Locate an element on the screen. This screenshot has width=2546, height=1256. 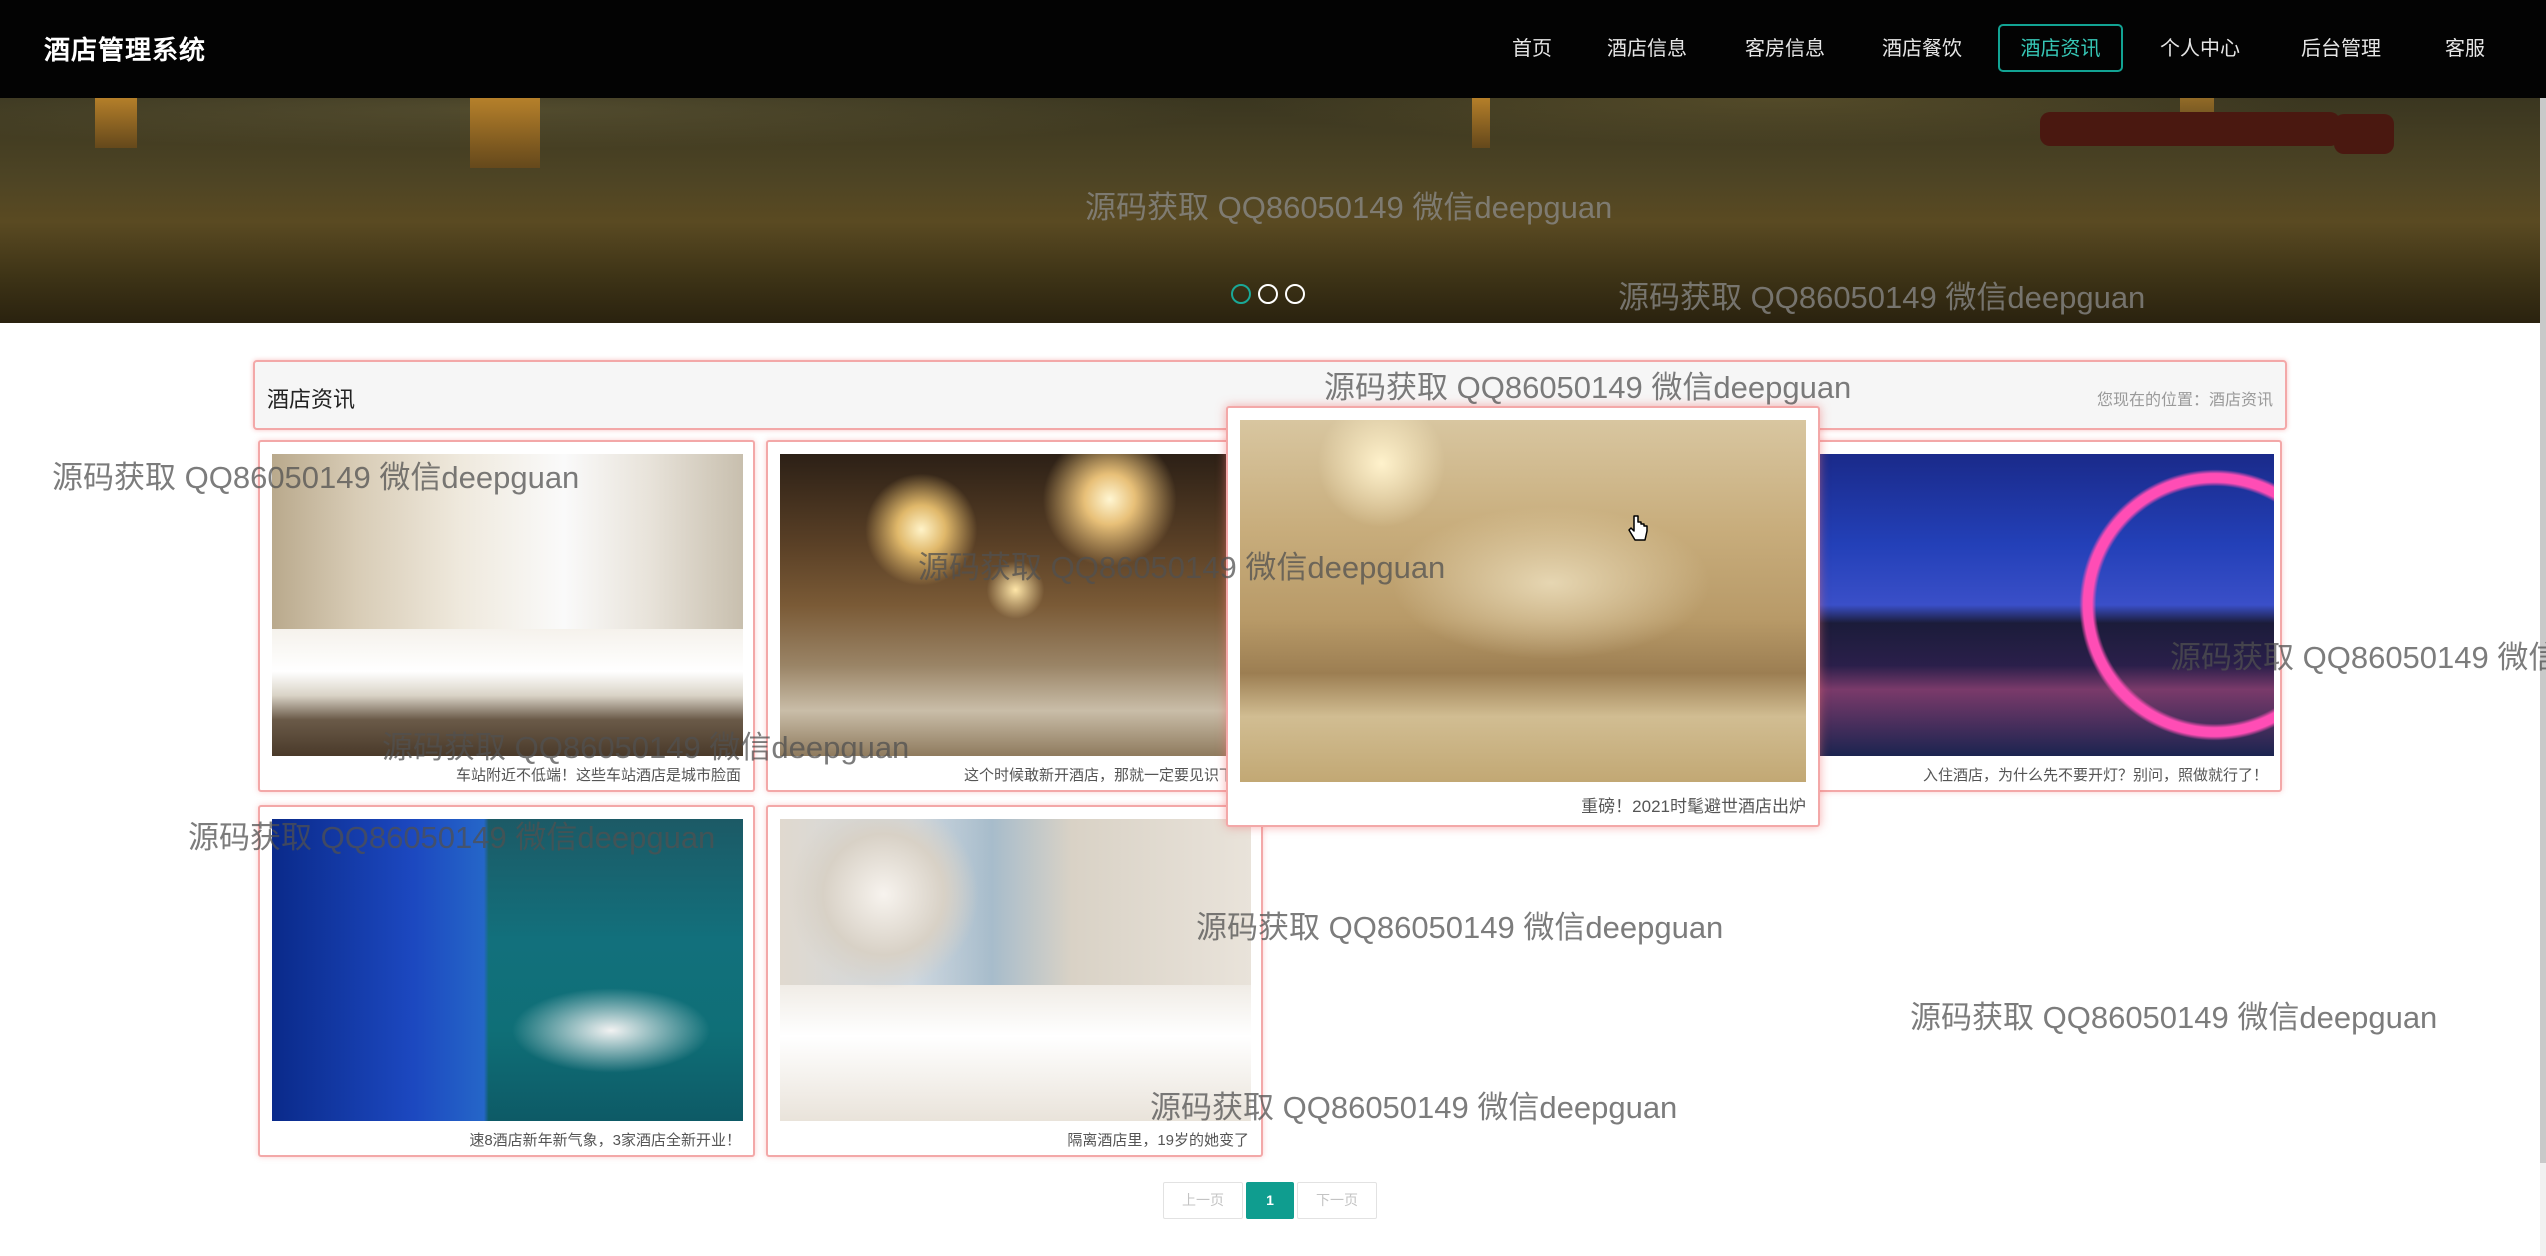
news-card: 这个时候敢新开酒店，那就一定要见识下了 is located at coordinates (1014, 616).